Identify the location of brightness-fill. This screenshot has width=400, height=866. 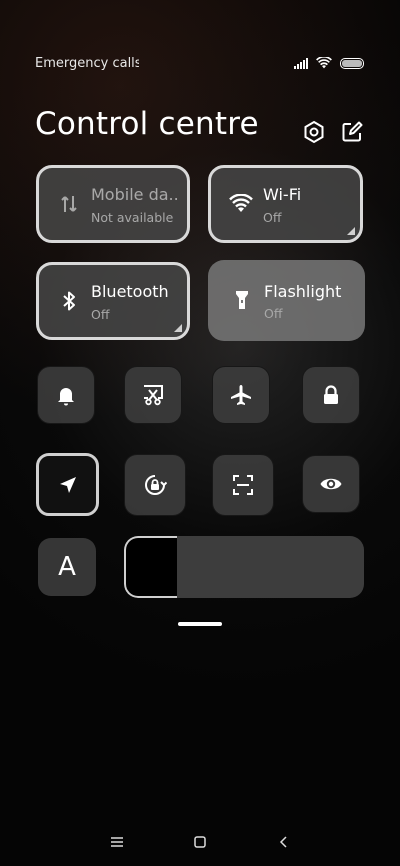
(150, 567).